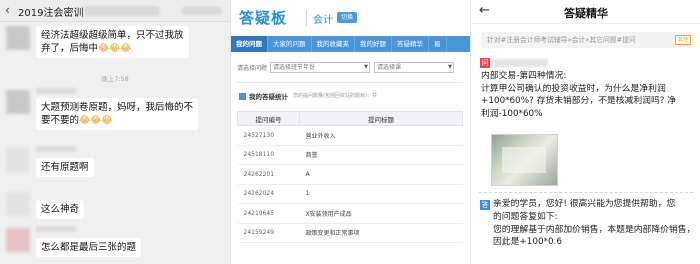 This screenshot has width=700, height=264. What do you see at coordinates (333, 44) in the screenshot?
I see `tab-favorites: 我的收藏夹` at bounding box center [333, 44].